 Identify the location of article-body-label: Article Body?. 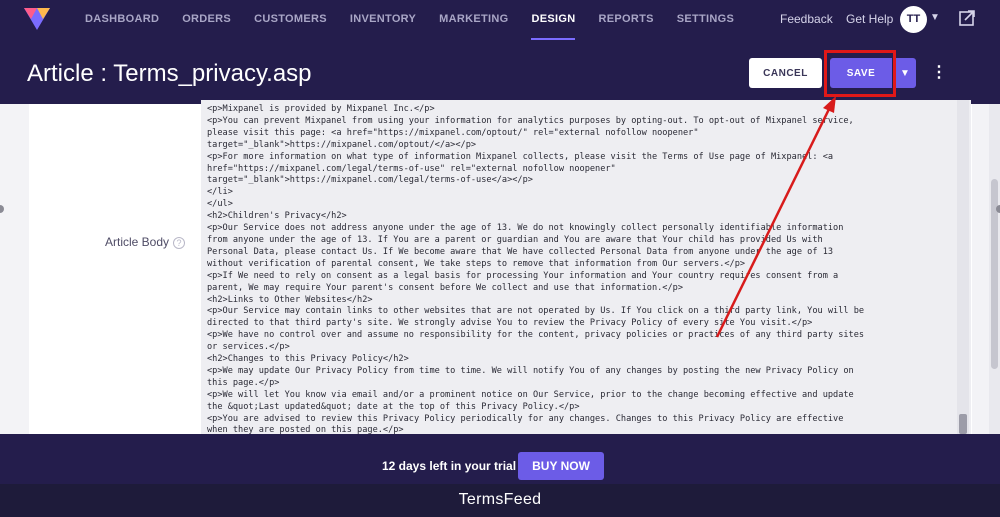
(145, 242).